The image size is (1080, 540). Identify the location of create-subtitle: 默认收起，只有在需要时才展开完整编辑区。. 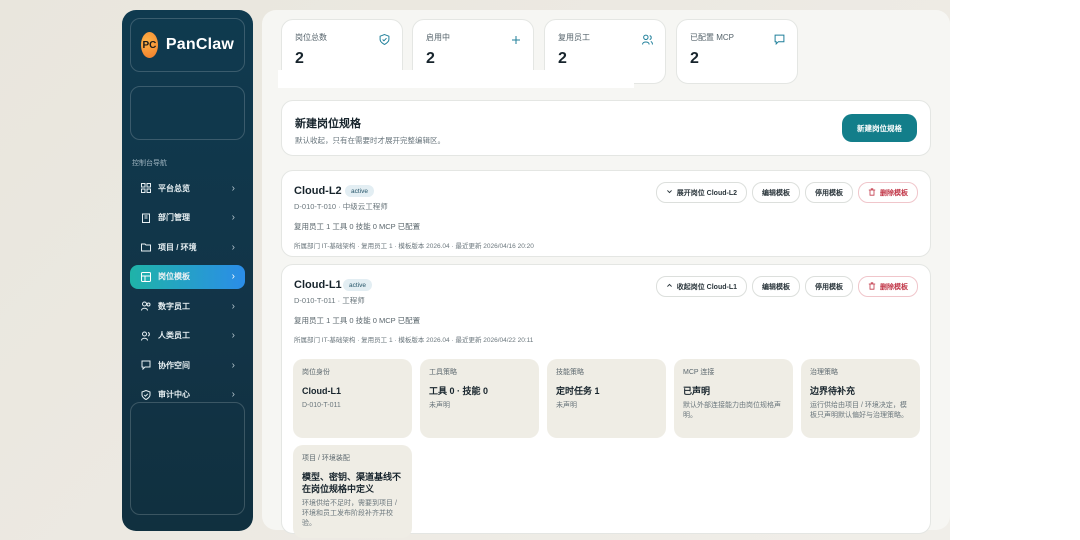
(370, 140).